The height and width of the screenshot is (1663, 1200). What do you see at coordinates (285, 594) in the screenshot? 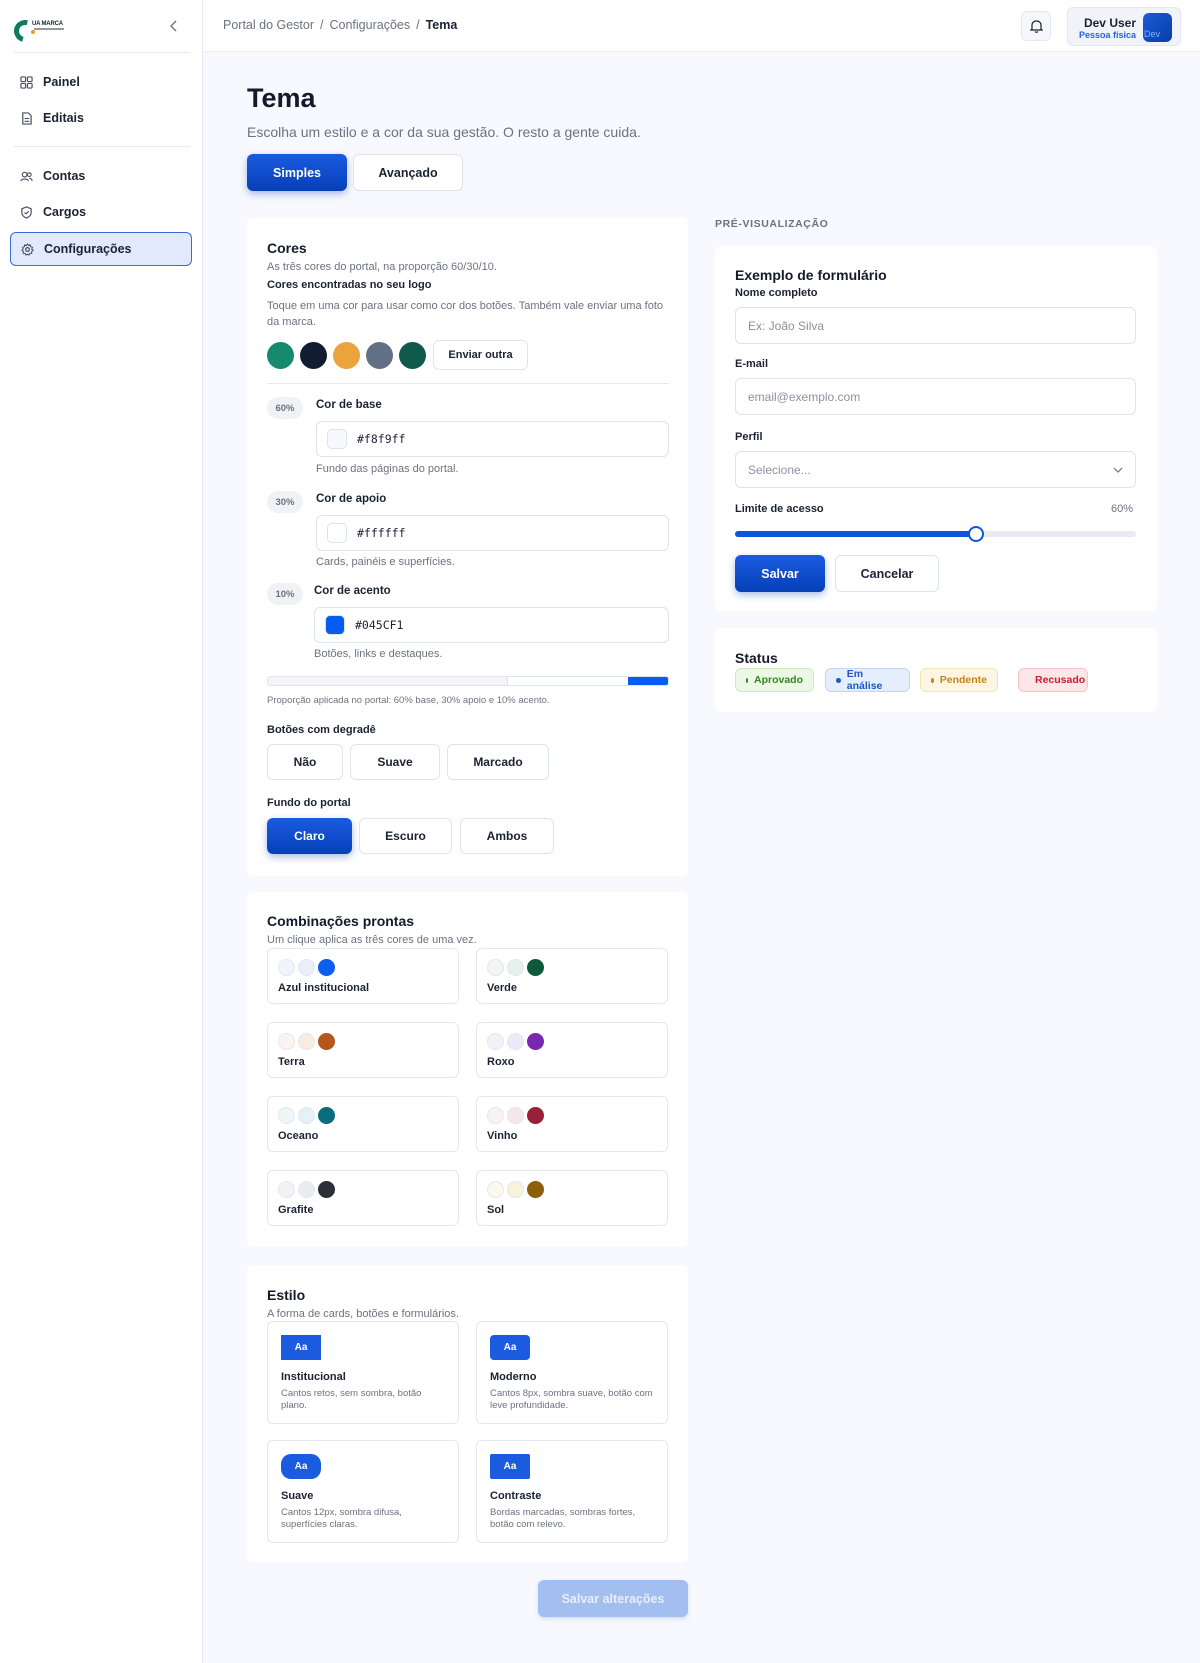
I see `acento-pct-badge: 10%` at bounding box center [285, 594].